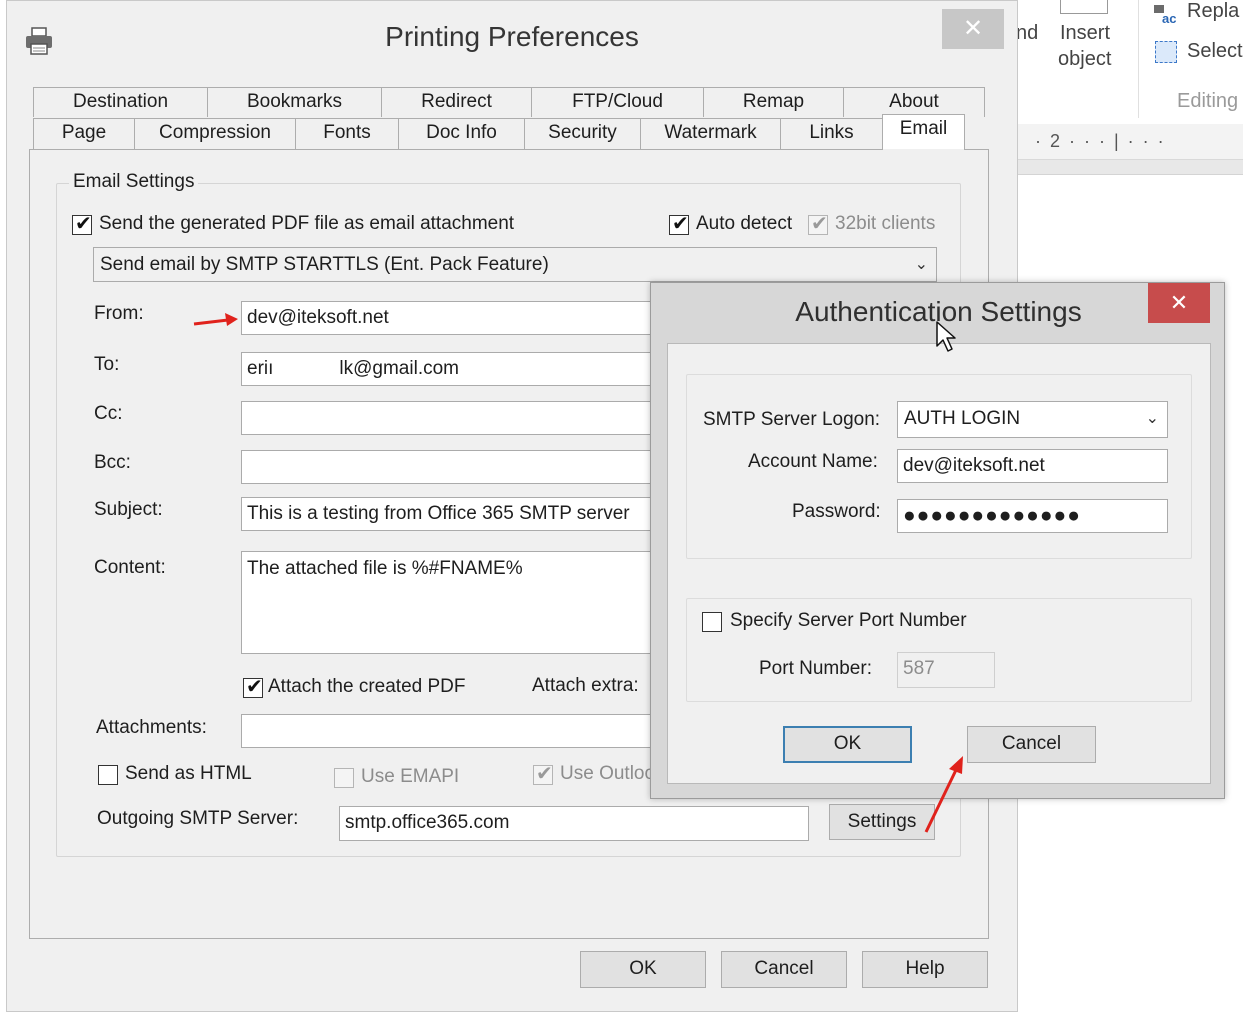 This screenshot has width=1243, height=1014. I want to click on send-attachment-checkbox: ✔, so click(82, 224).